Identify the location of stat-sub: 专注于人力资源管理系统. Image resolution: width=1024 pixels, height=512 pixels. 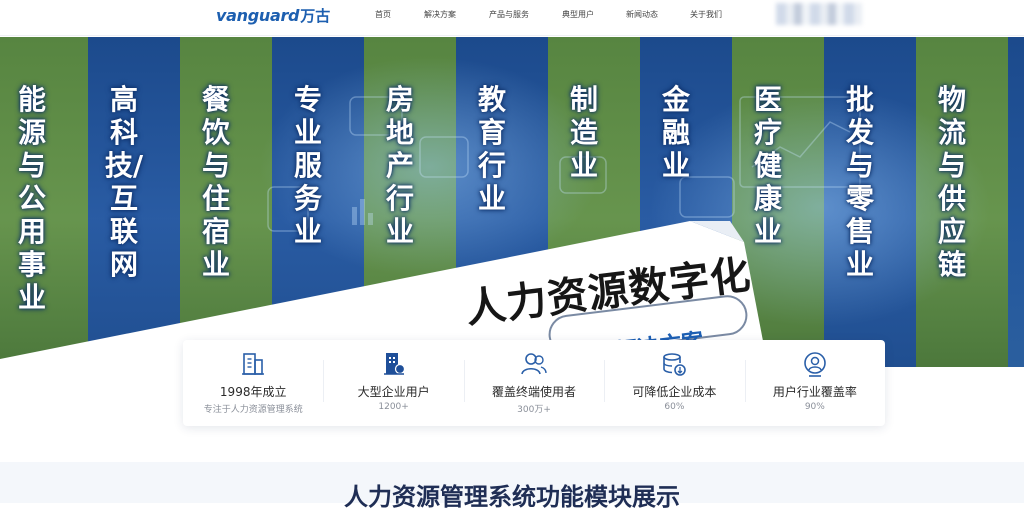
(253, 410).